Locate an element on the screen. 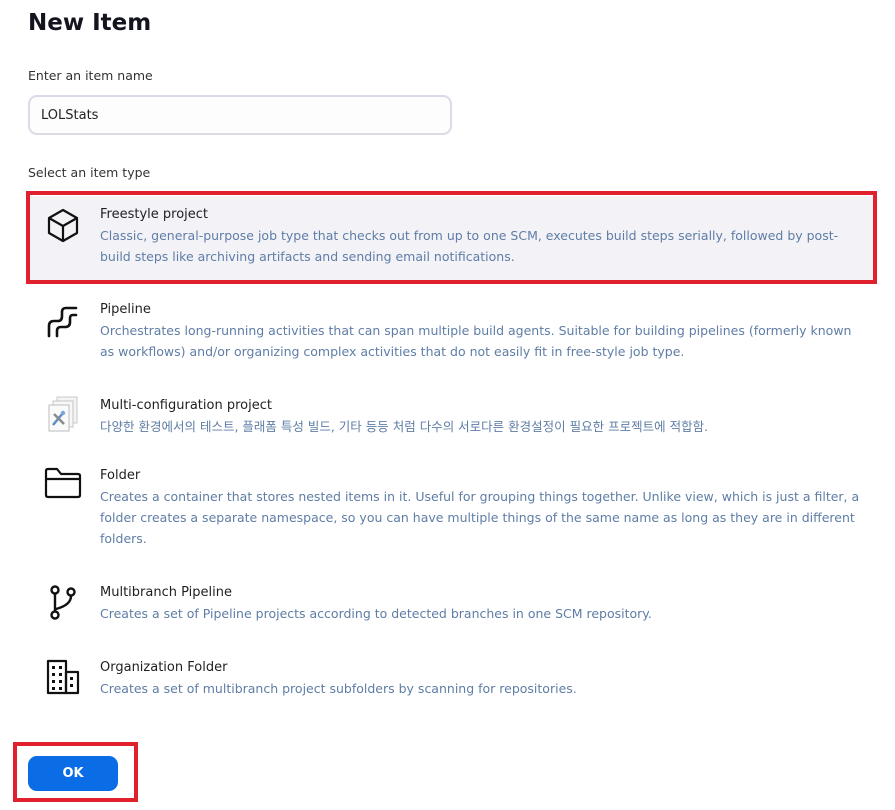 This screenshot has height=810, width=895. cube-icon is located at coordinates (63, 225).